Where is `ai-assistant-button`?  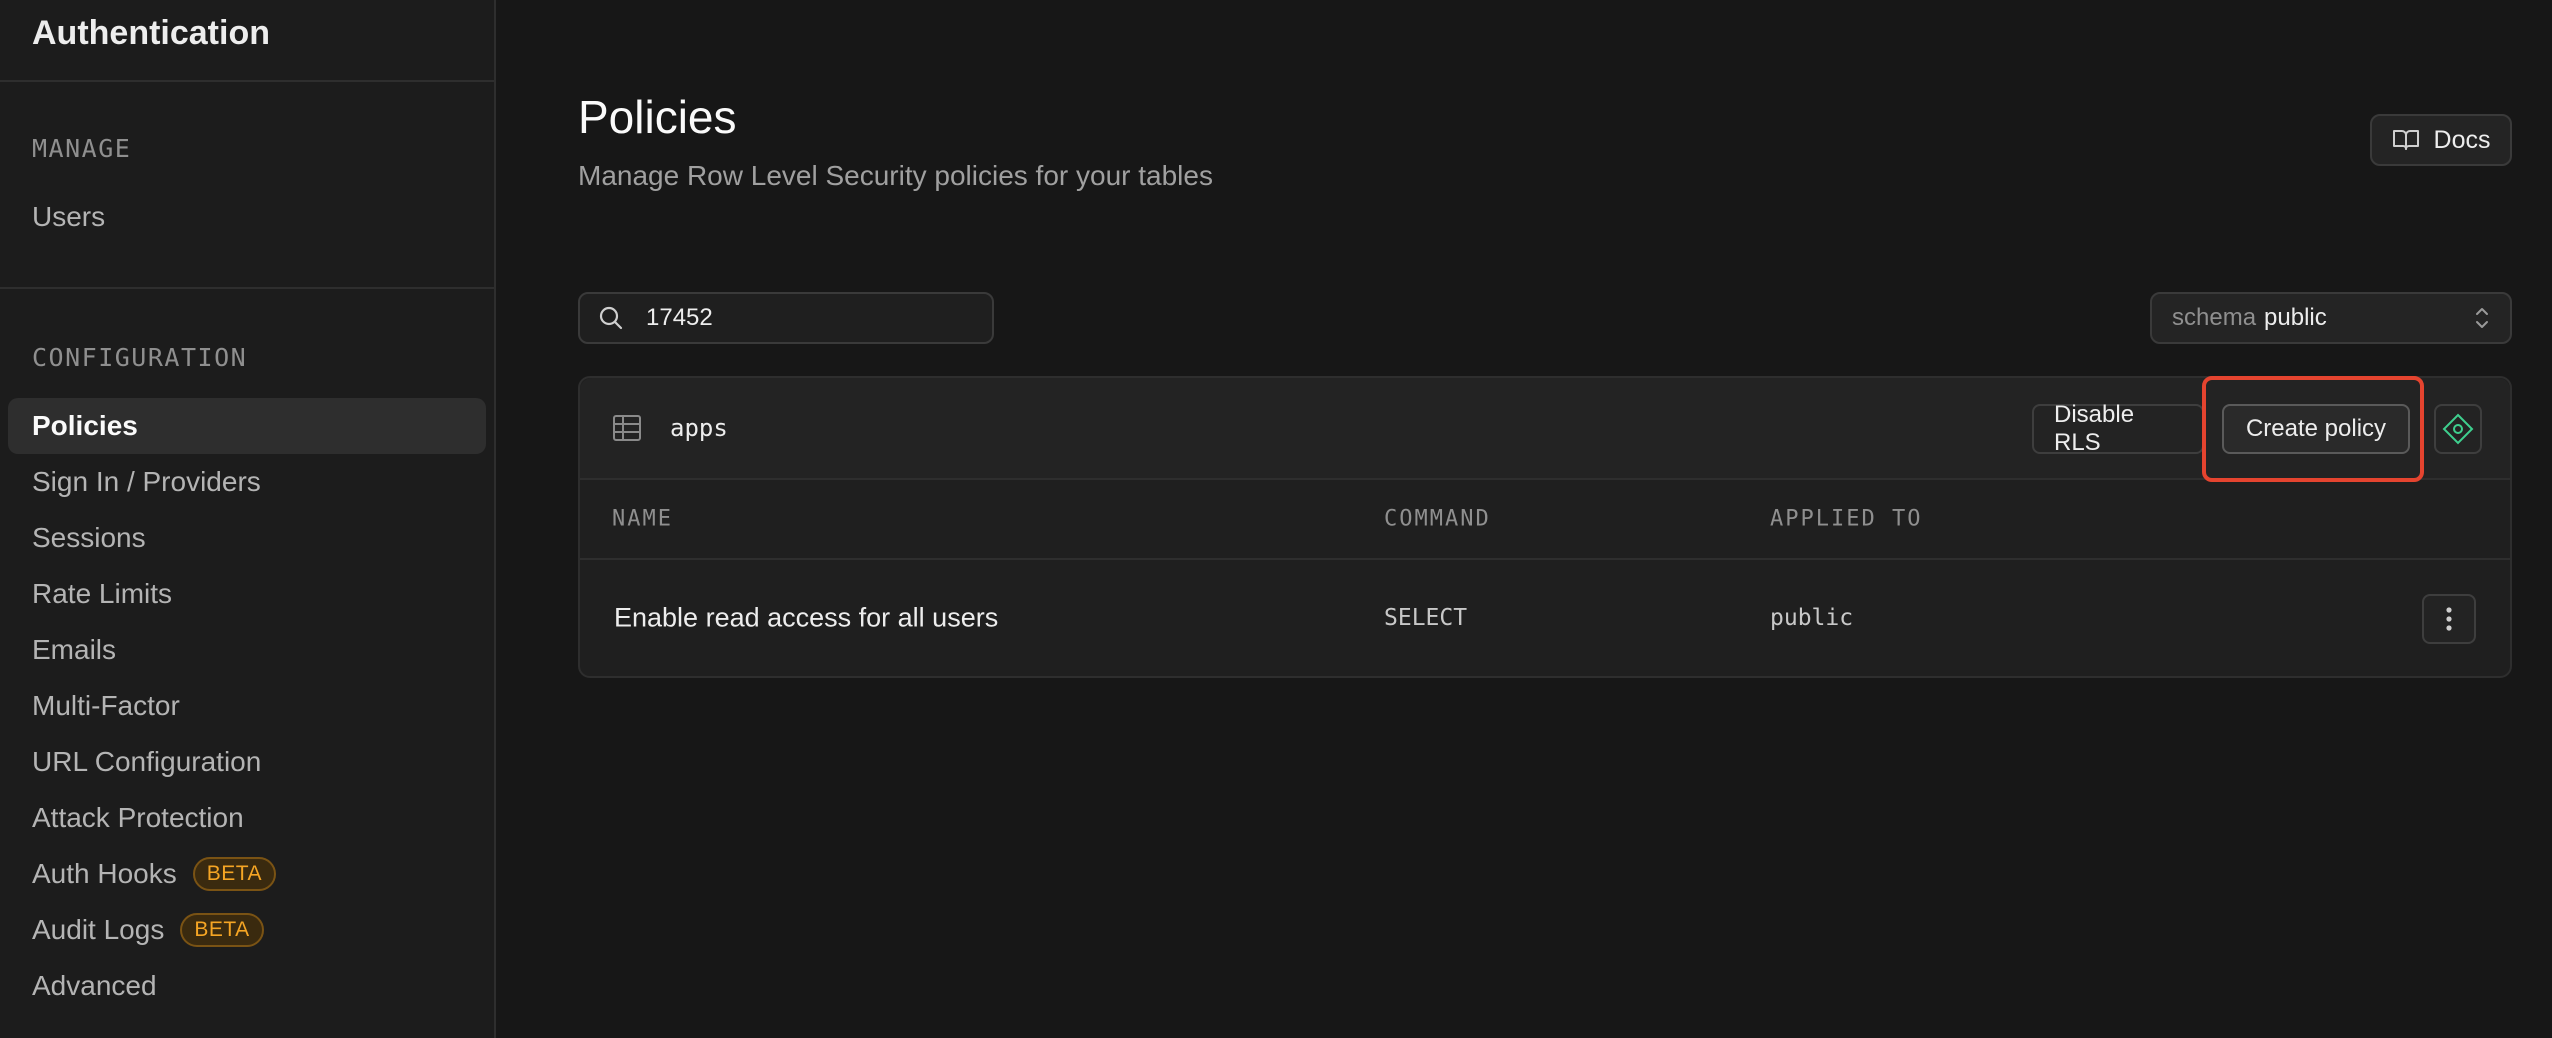 ai-assistant-button is located at coordinates (2458, 429).